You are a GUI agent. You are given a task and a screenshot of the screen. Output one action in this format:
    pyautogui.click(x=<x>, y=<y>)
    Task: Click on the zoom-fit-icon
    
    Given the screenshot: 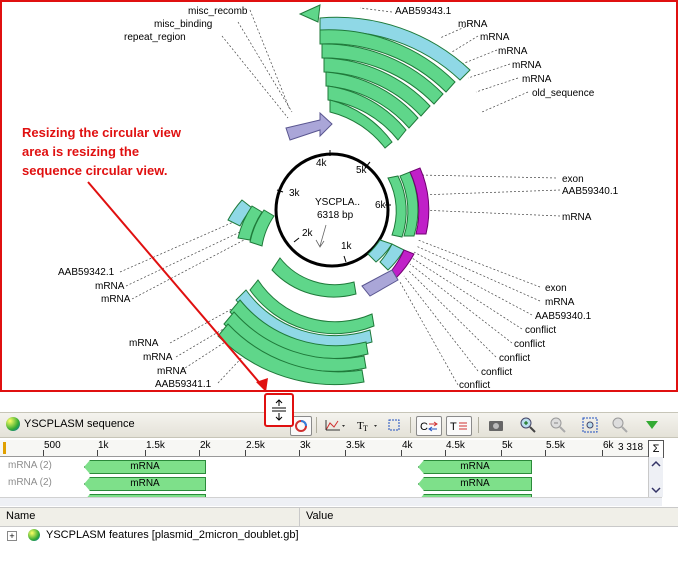 What is the action you would take?
    pyautogui.click(x=590, y=425)
    